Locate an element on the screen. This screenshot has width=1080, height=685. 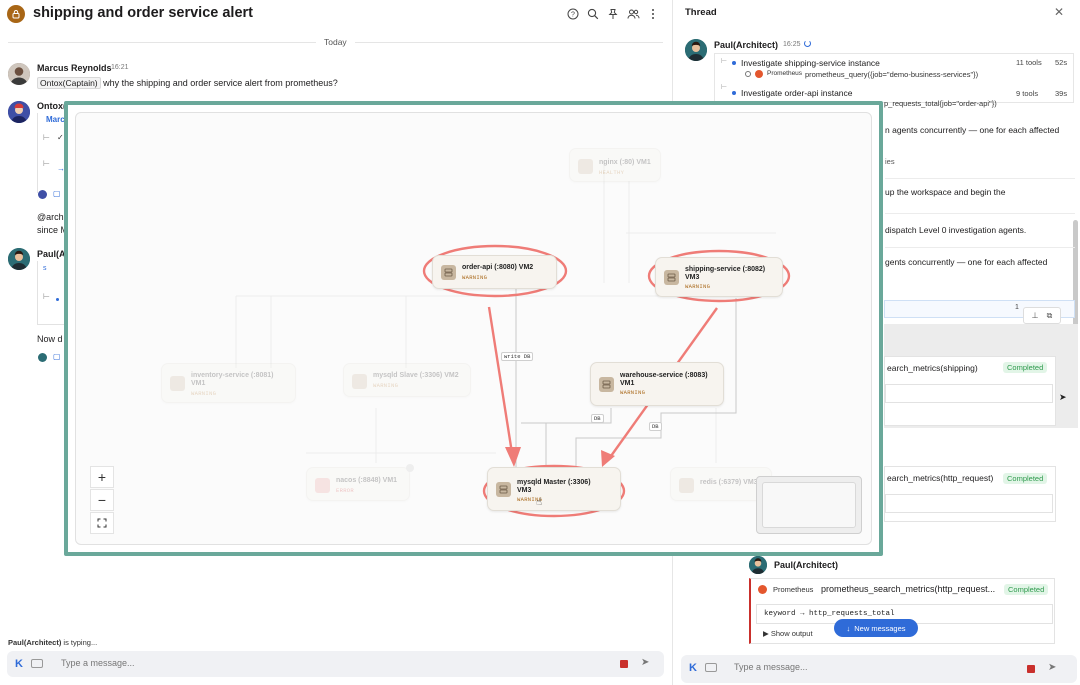
copy-icon: ⧉ is located at coordinates (1050, 316).